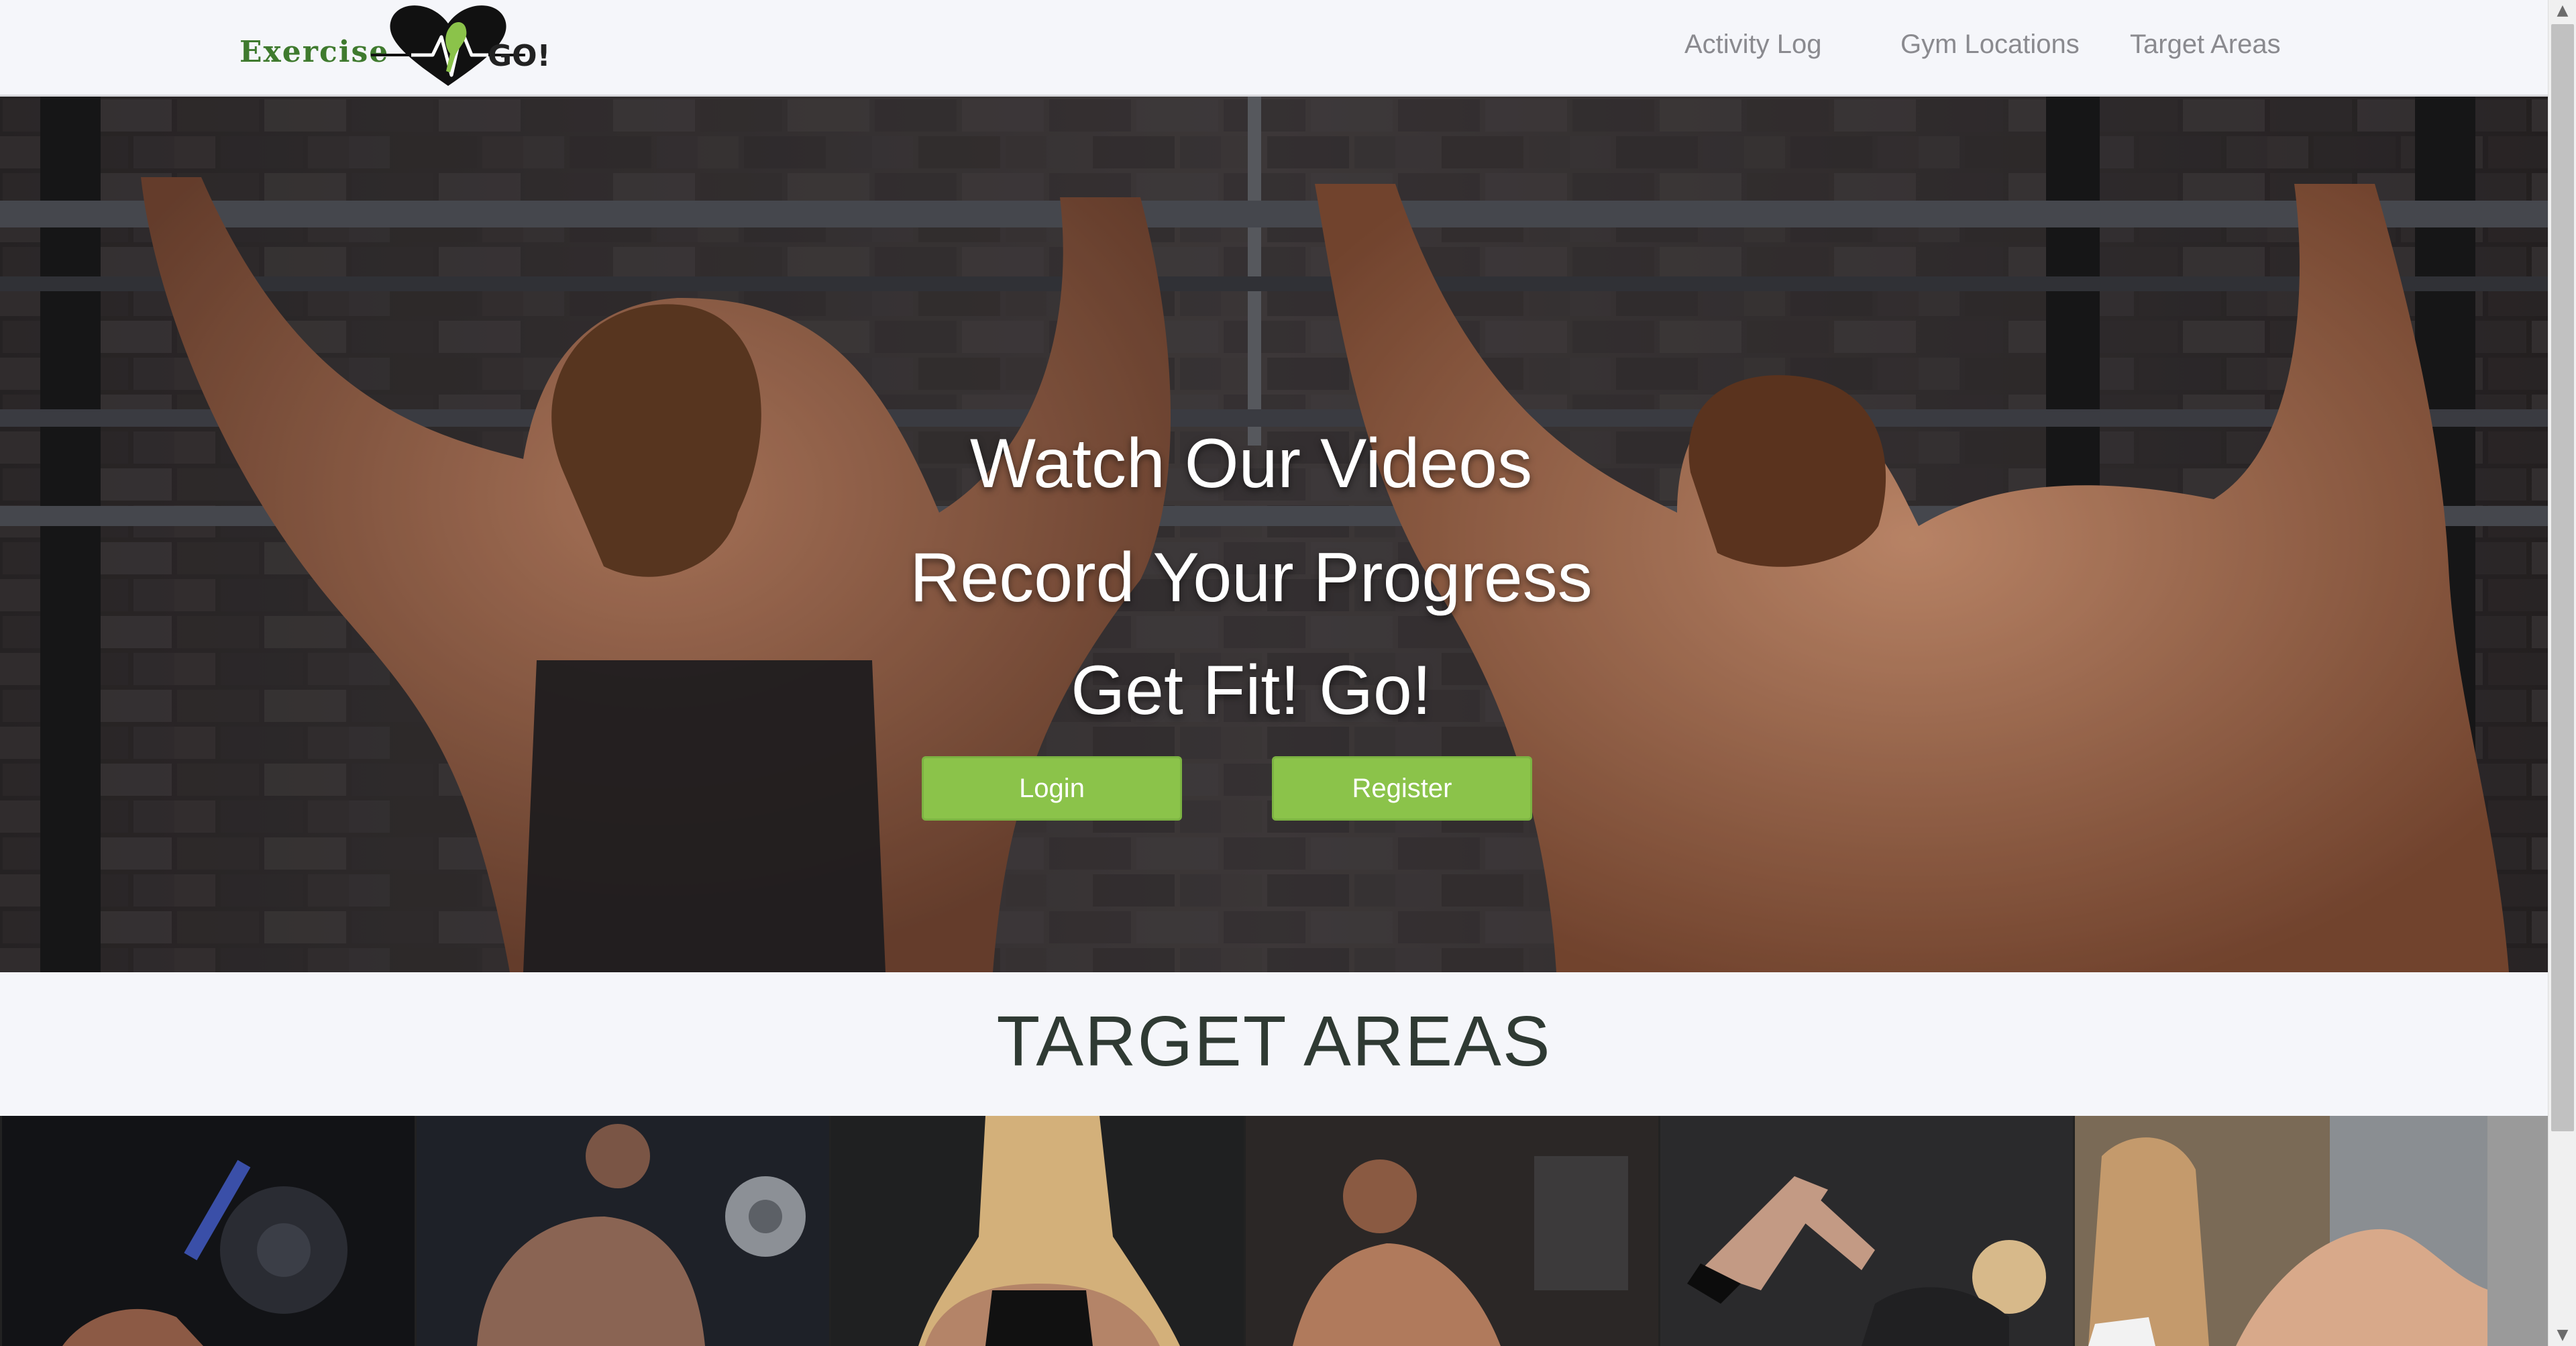 The image size is (2576, 1346). Describe the element at coordinates (314, 52) in the screenshot. I see `logo-word-exercise: Exercise` at that location.